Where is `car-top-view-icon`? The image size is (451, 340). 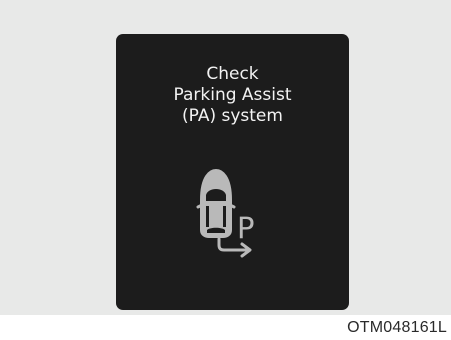
car-top-view-icon is located at coordinates (216, 203).